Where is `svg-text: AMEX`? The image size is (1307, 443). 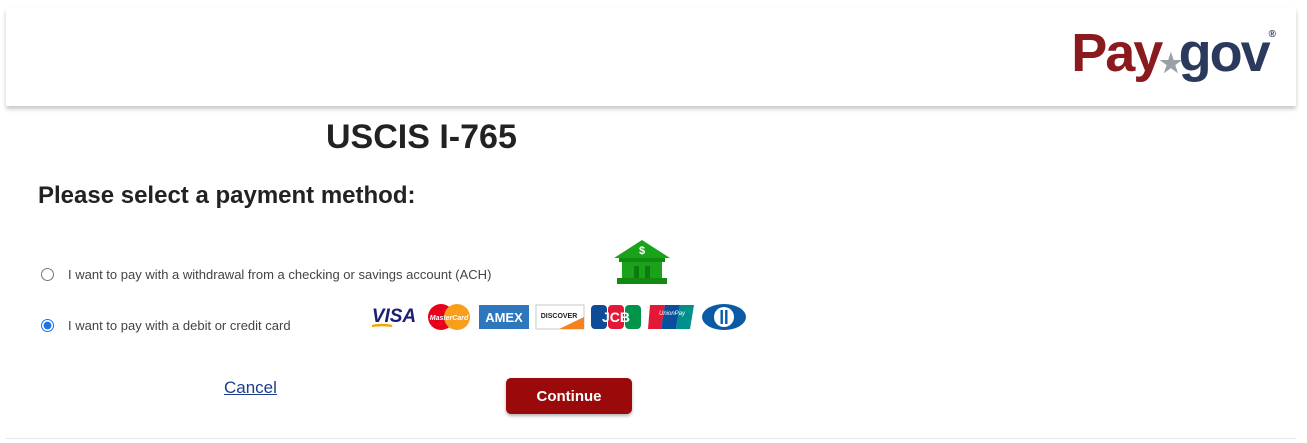 svg-text: AMEX is located at coordinates (504, 317).